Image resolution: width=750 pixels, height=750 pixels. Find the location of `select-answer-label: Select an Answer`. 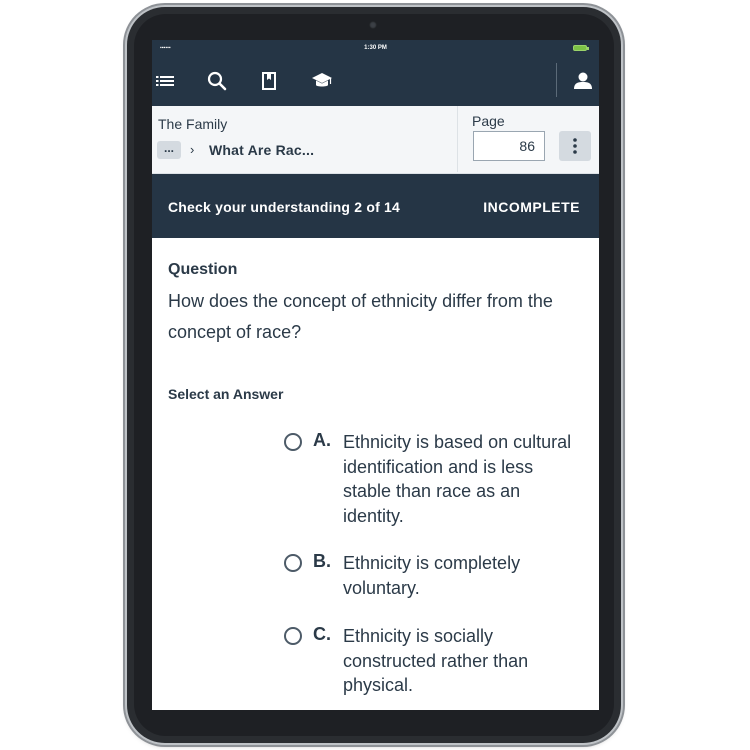

select-answer-label: Select an Answer is located at coordinates (226, 394).